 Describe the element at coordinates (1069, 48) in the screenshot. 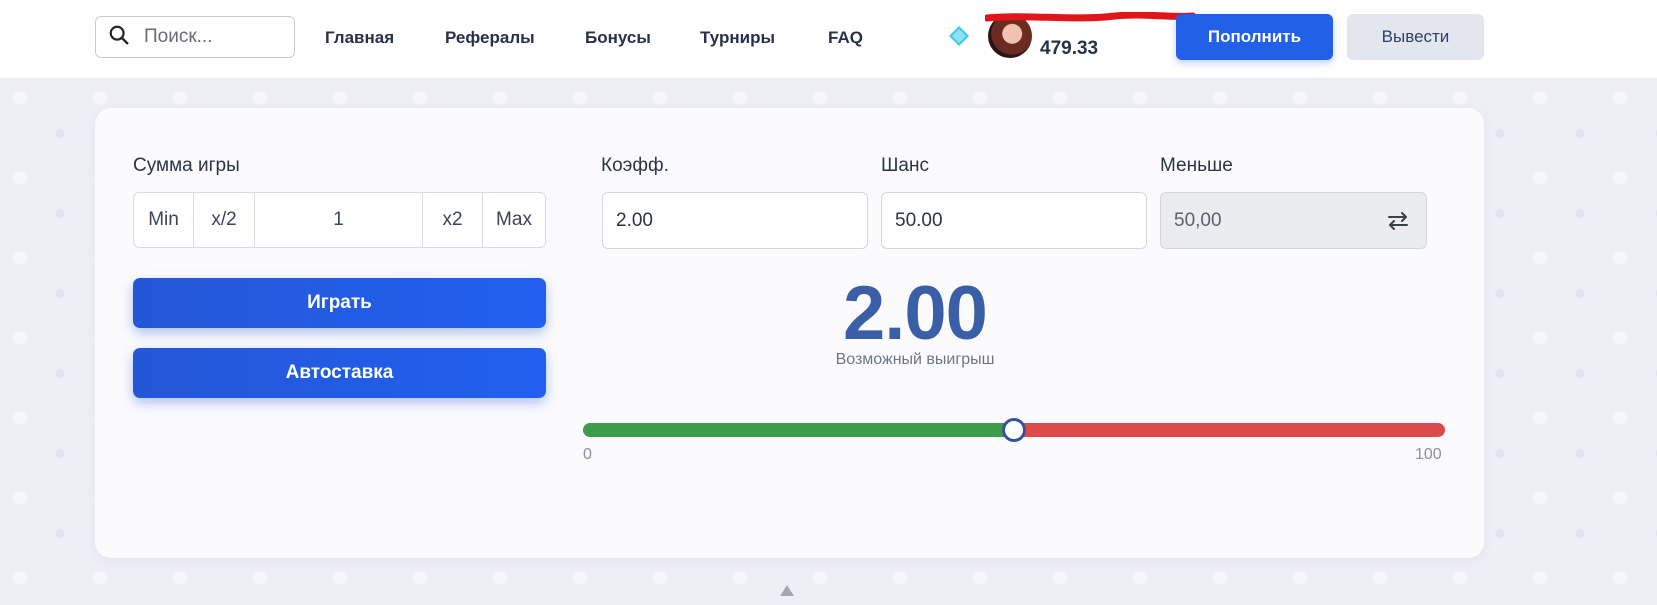

I see `balance-amount: 479.33` at that location.